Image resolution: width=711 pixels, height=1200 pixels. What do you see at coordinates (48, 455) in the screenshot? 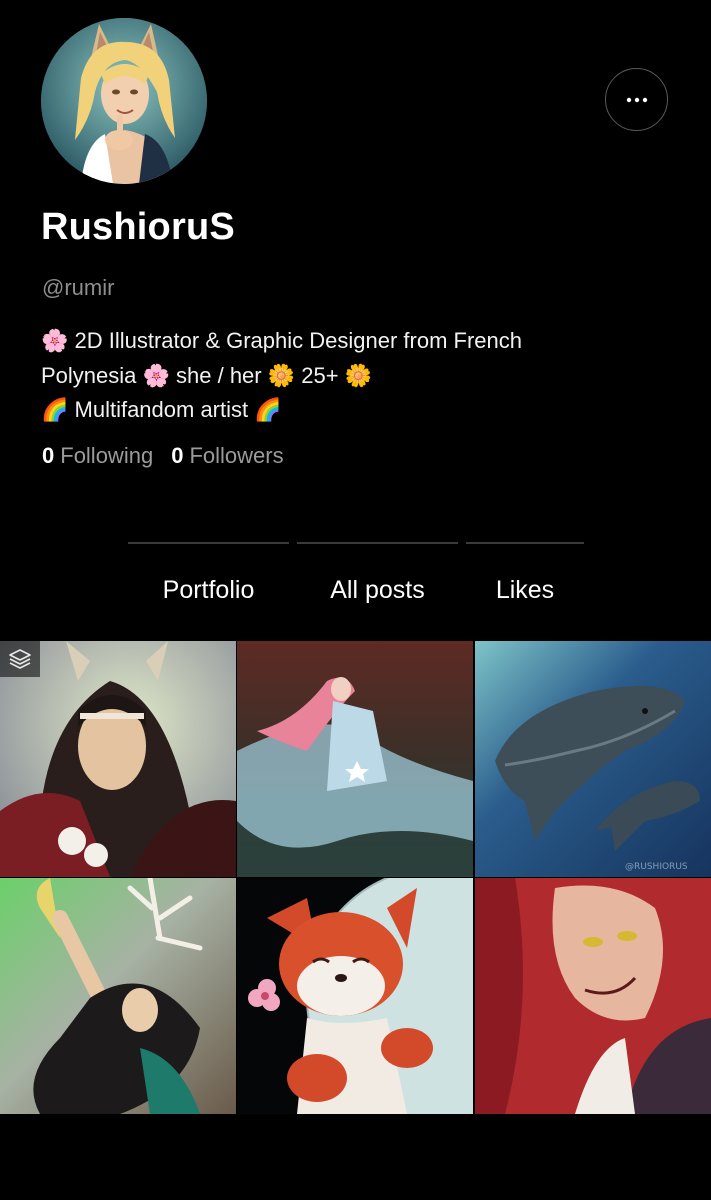
I see `following-count: 0` at bounding box center [48, 455].